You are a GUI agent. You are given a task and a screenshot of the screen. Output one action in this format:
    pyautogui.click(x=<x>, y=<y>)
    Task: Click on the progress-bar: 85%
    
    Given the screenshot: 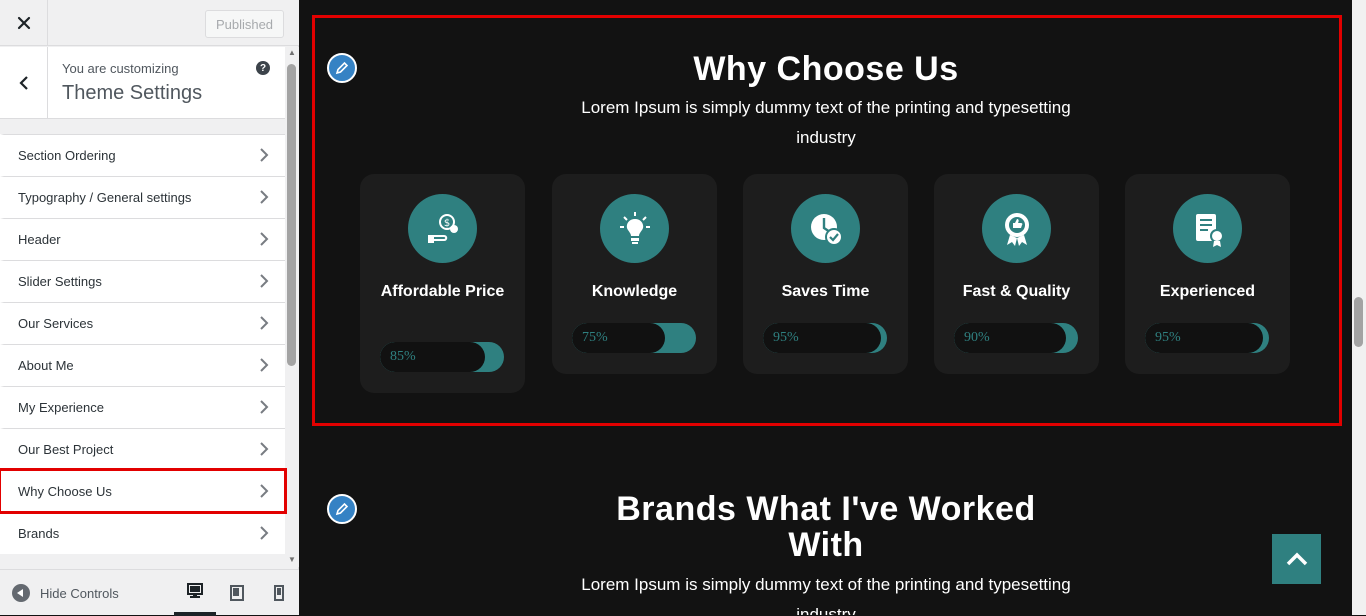 What is the action you would take?
    pyautogui.click(x=442, y=357)
    